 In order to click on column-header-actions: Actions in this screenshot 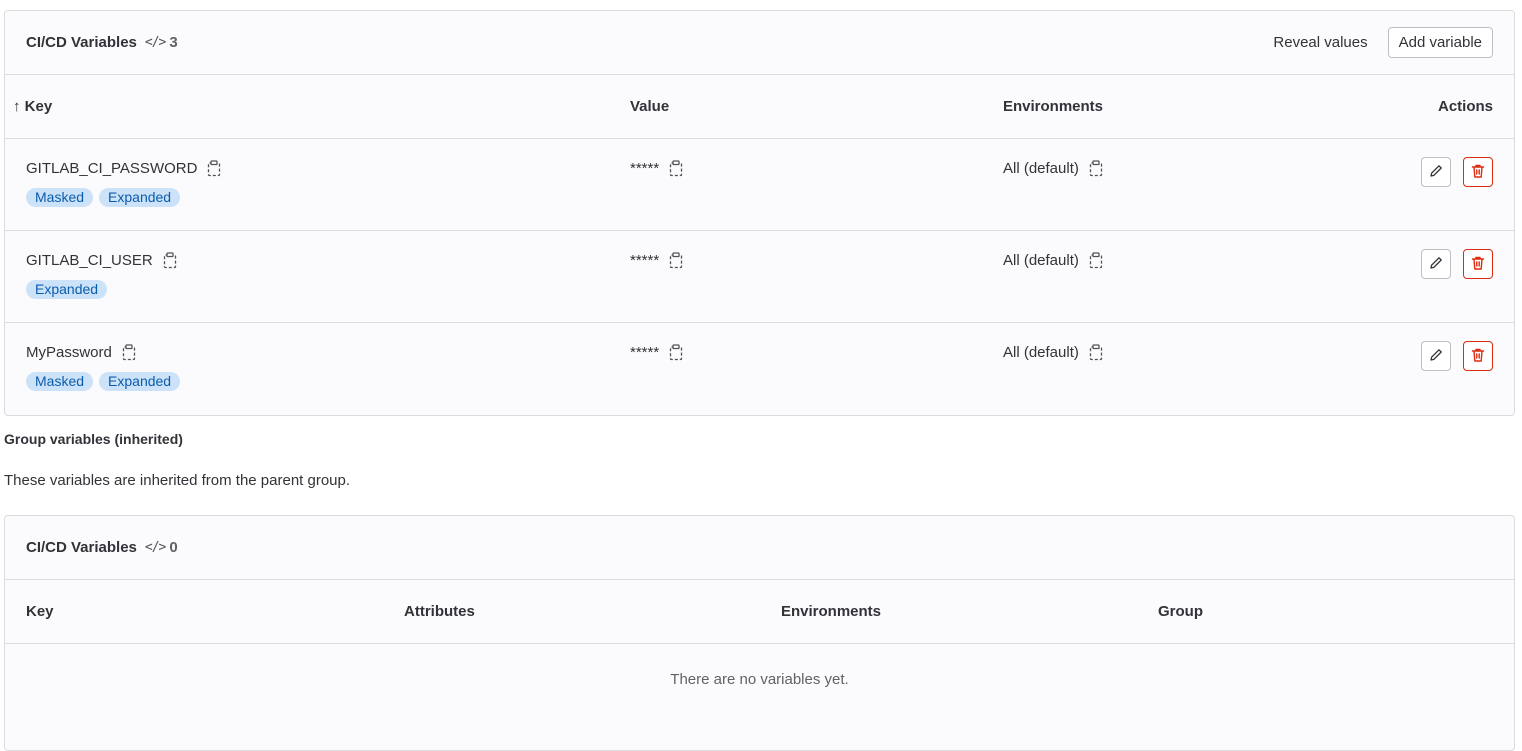, I will do `click(1465, 106)`.